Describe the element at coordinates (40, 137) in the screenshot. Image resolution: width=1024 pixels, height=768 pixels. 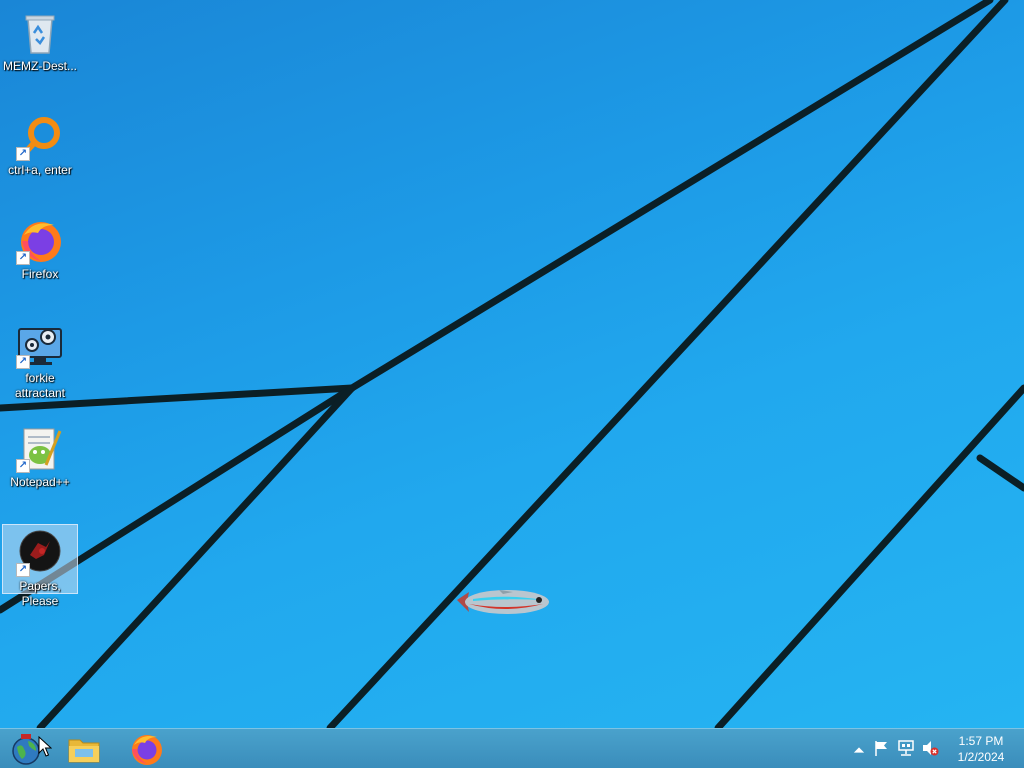
I see `orange-ring-icon: ↗` at that location.